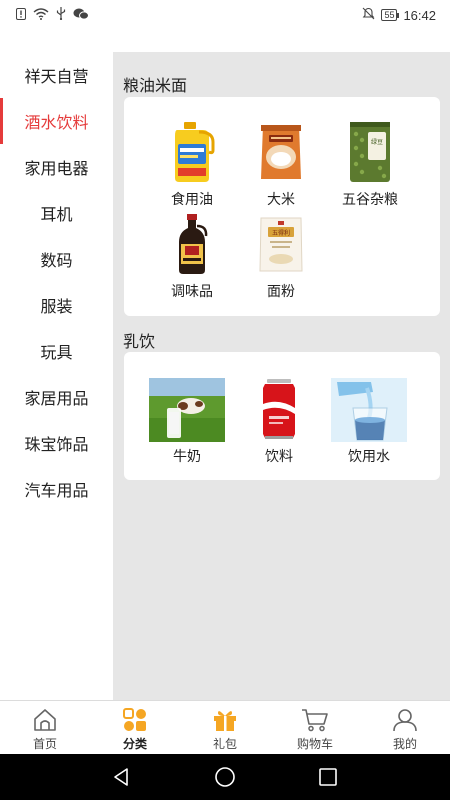 The image size is (450, 800). I want to click on sidebar-item-drinks: 酒水饮料, so click(56, 121).